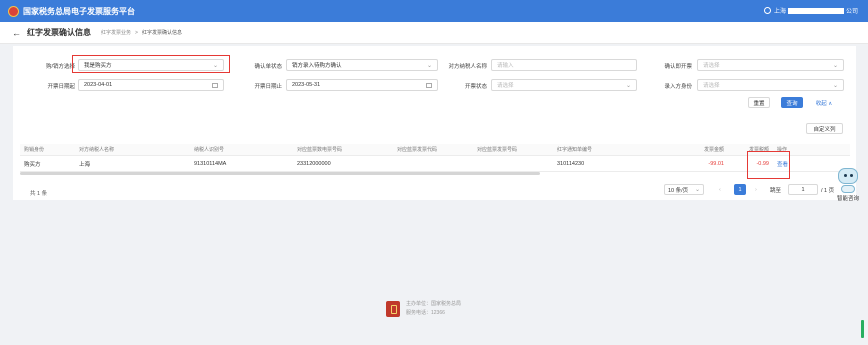  What do you see at coordinates (34, 150) in the screenshot?
I see `col-header-identity: 购销身份` at bounding box center [34, 150].